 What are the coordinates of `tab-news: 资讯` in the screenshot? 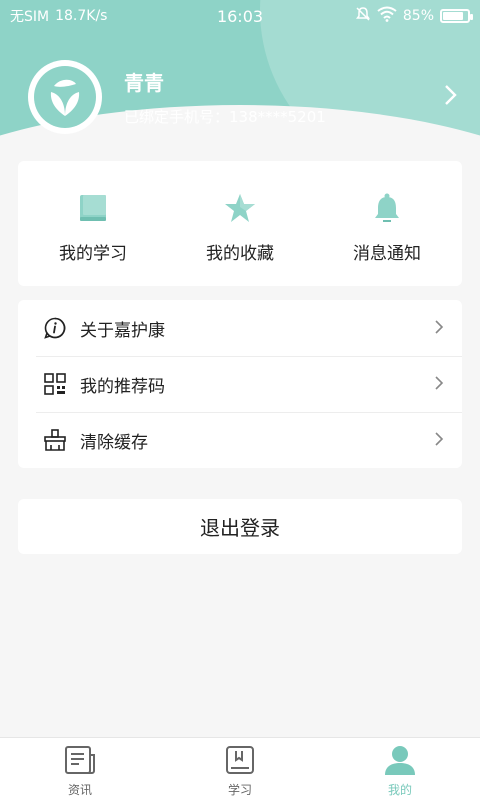 It's located at (80, 769).